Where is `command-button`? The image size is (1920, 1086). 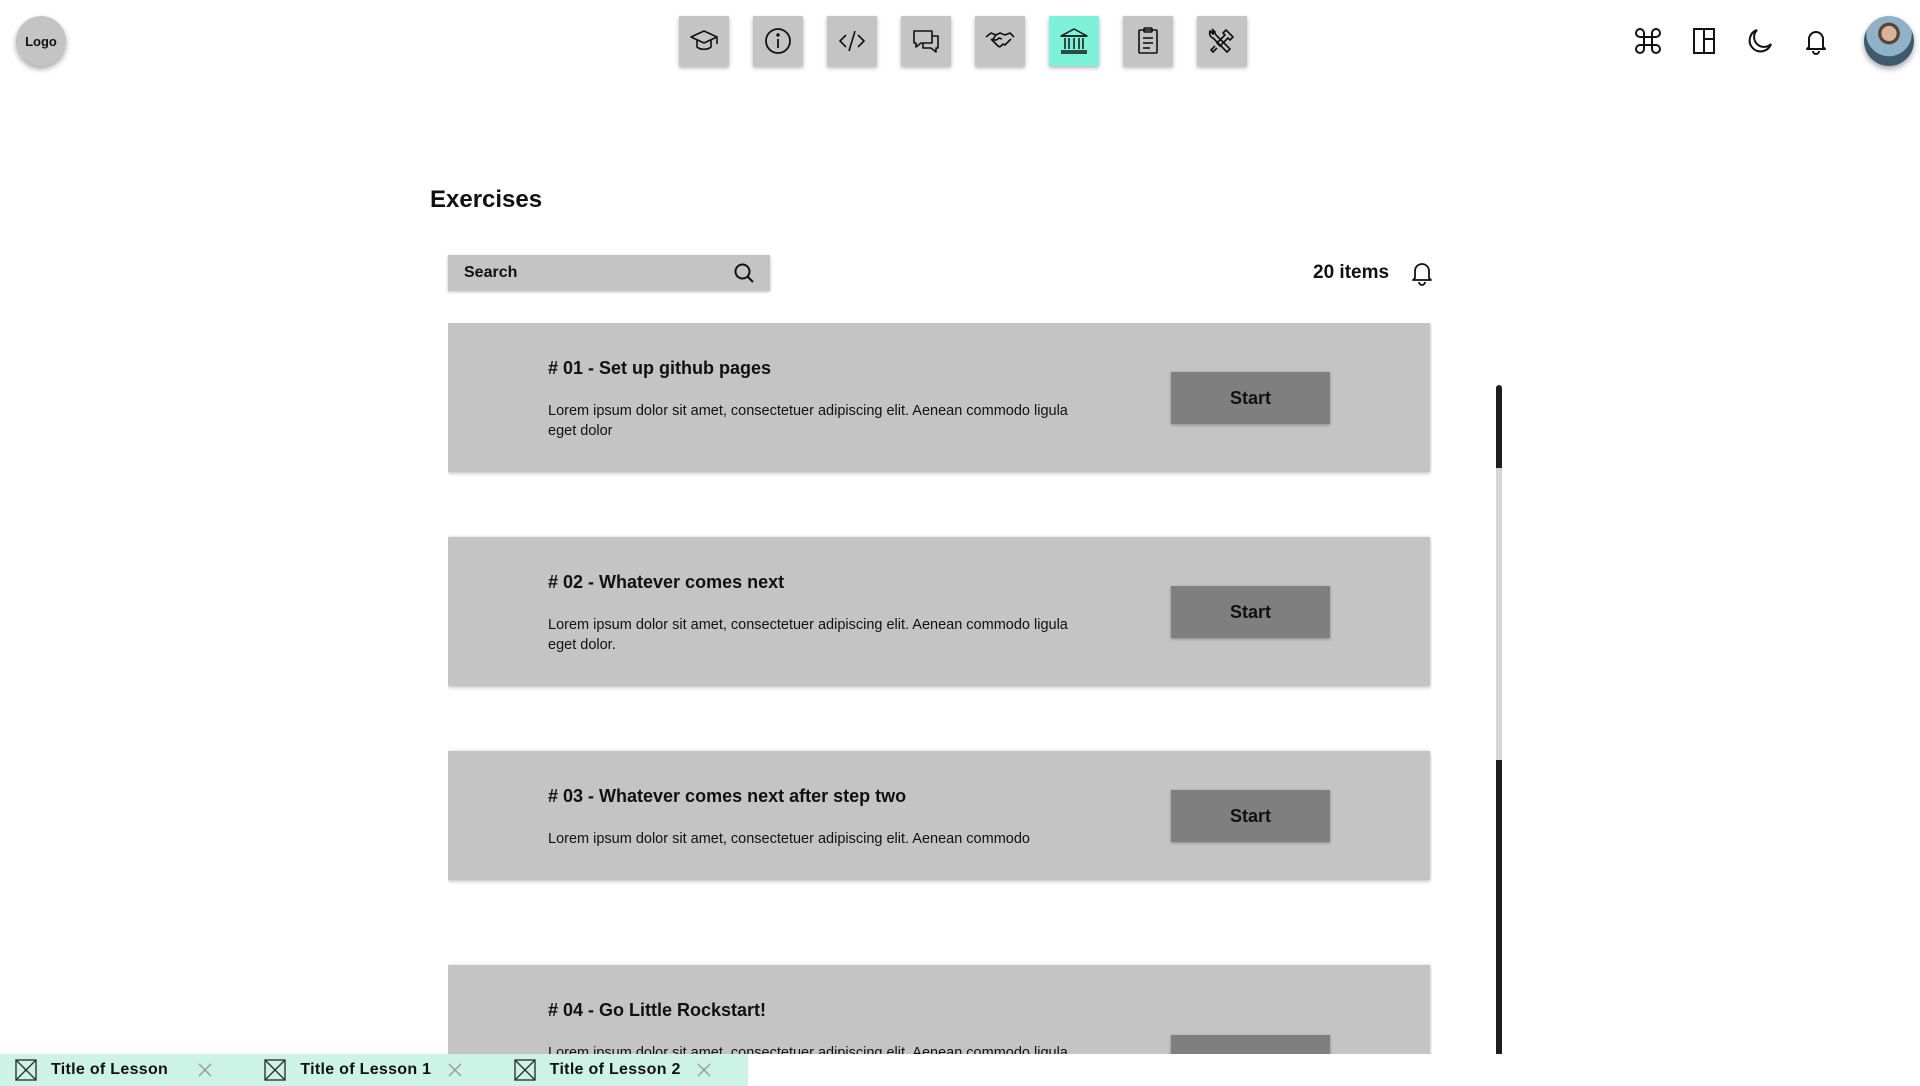 command-button is located at coordinates (1648, 41).